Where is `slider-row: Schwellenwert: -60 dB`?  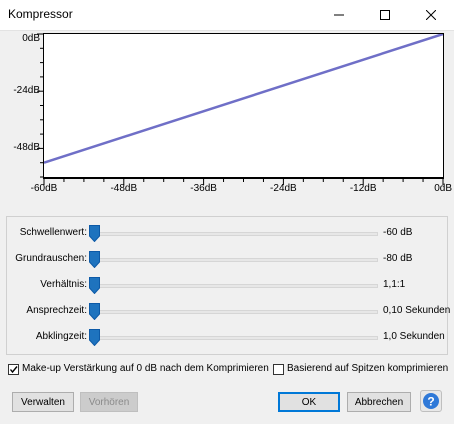
slider-row: Schwellenwert: -60 dB is located at coordinates (228, 234).